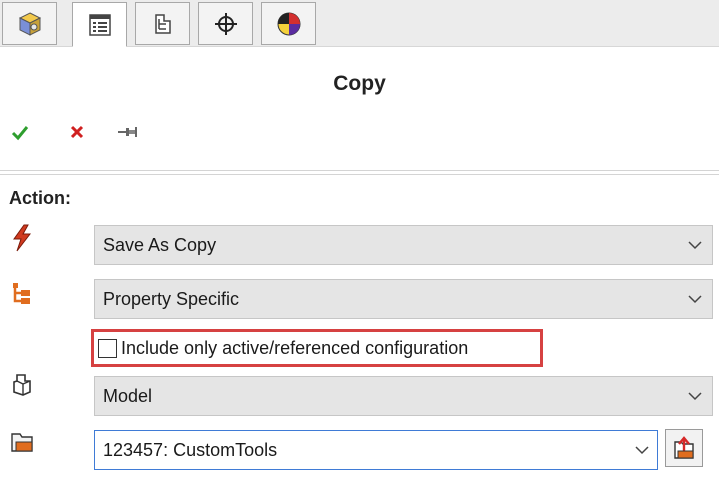 The width and height of the screenshot is (719, 485). What do you see at coordinates (128, 395) in the screenshot?
I see `configuration-select-value: Model` at bounding box center [128, 395].